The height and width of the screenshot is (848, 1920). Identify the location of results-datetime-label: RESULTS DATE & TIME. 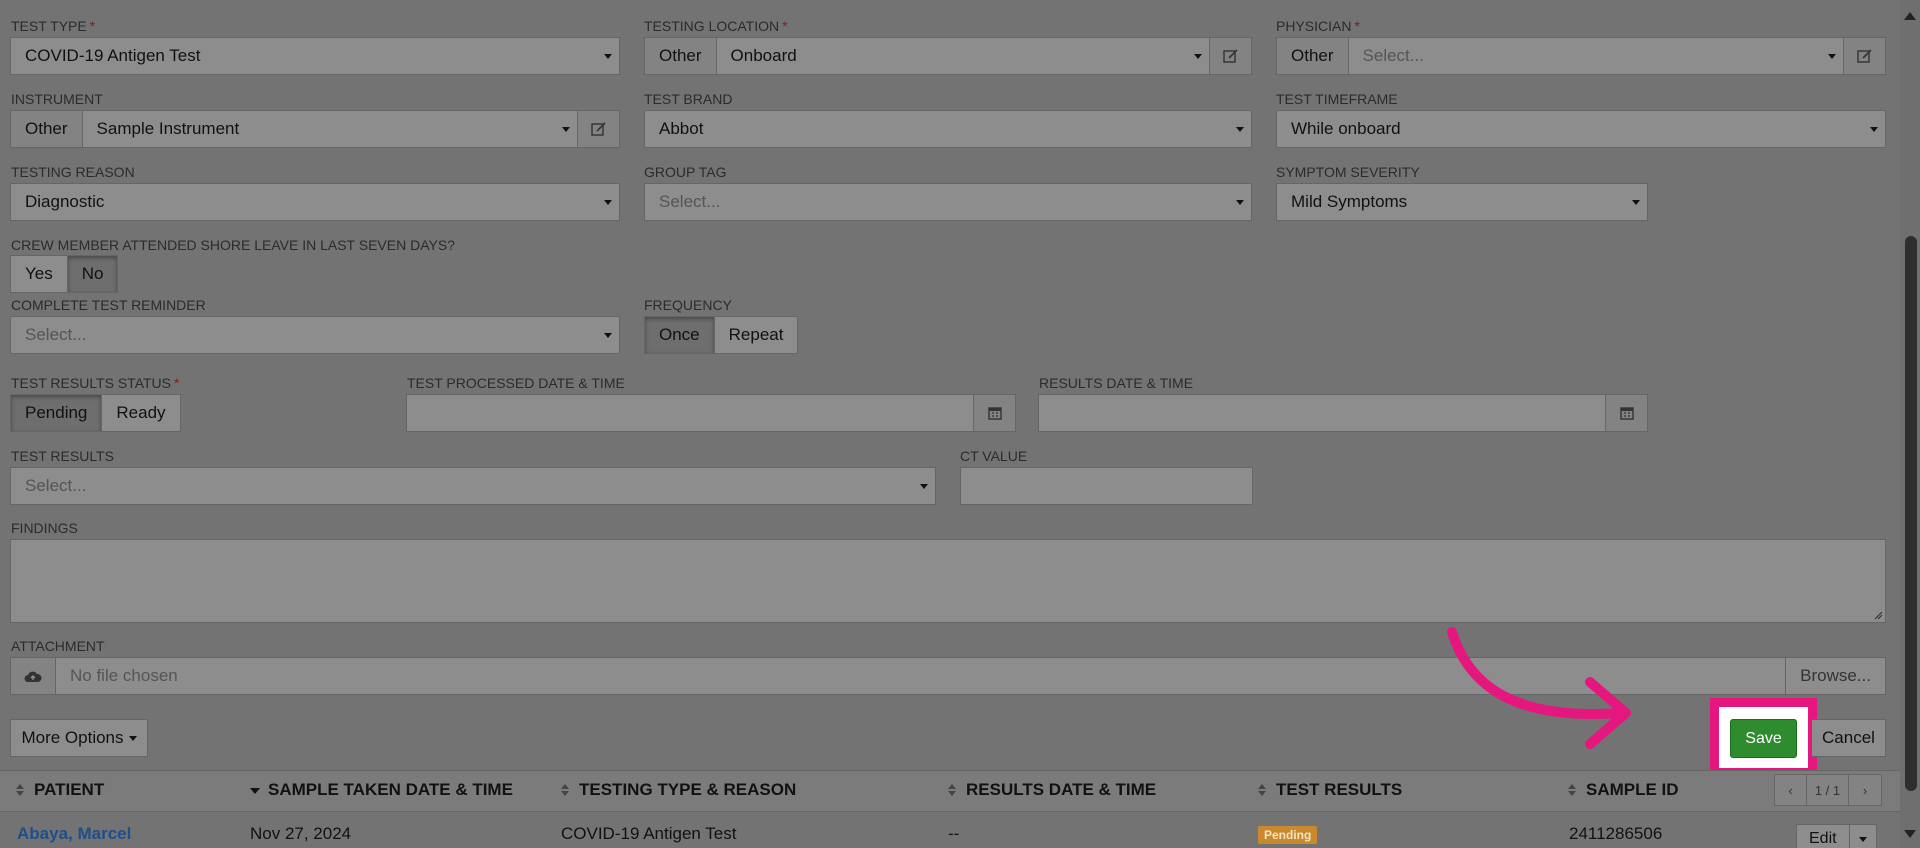
(1116, 383).